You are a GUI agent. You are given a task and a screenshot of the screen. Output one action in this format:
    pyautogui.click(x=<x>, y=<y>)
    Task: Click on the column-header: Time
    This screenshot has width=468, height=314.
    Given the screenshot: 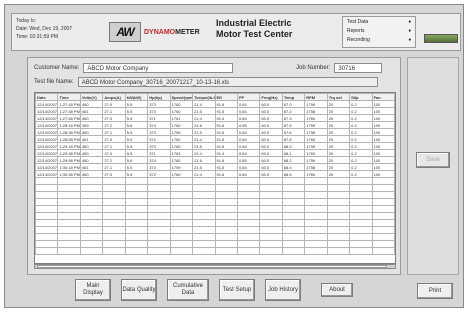 What is the action you would take?
    pyautogui.click(x=69, y=97)
    